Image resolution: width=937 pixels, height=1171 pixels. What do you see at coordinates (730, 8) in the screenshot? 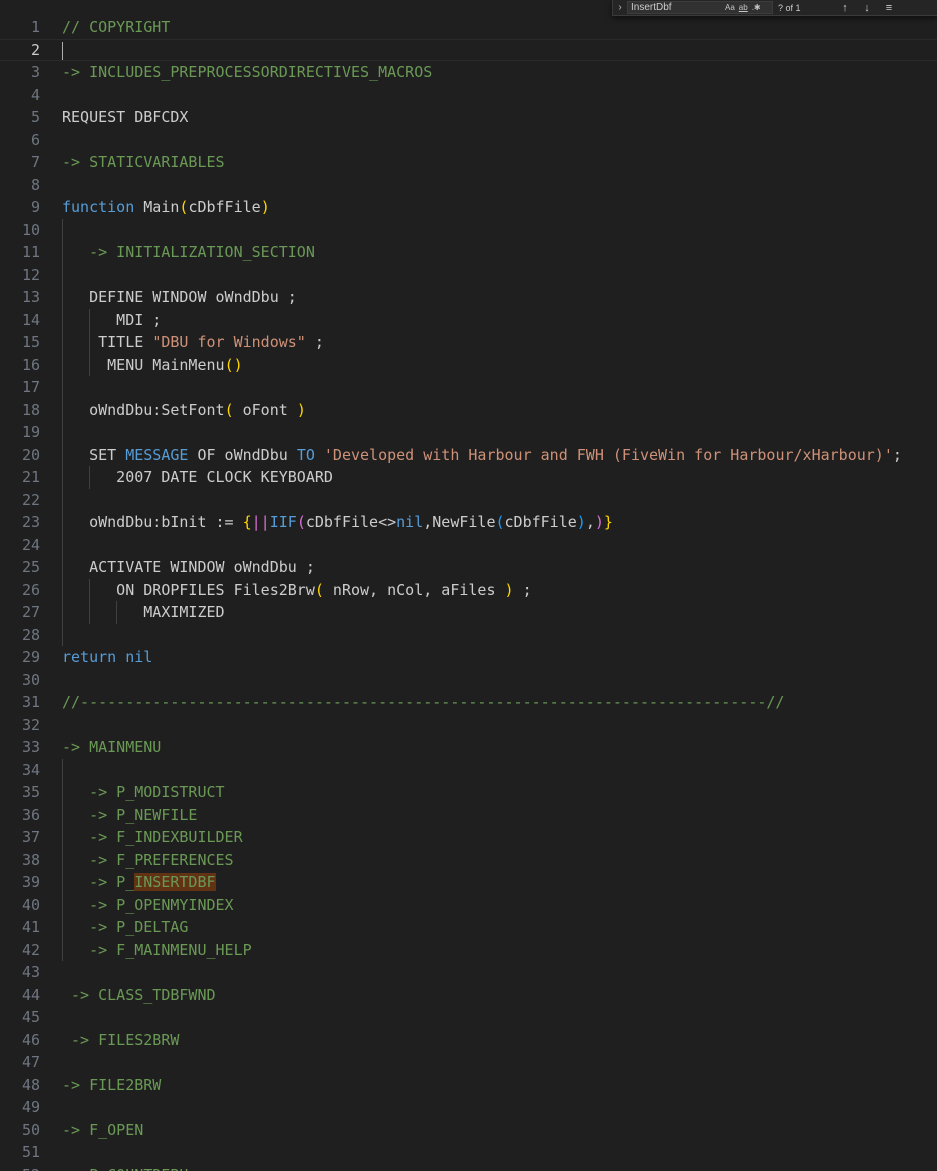
I see `match-case-icon: Aa` at bounding box center [730, 8].